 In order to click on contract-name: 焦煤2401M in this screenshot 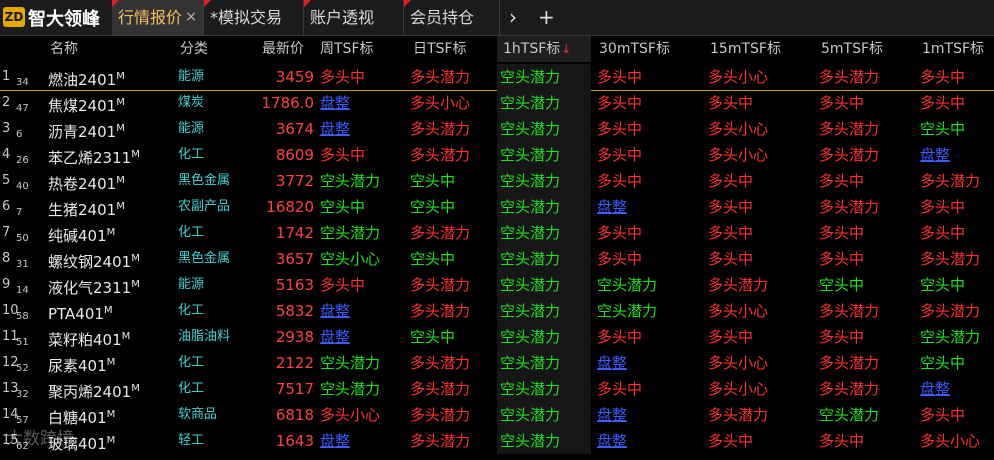, I will do `click(86, 103)`.